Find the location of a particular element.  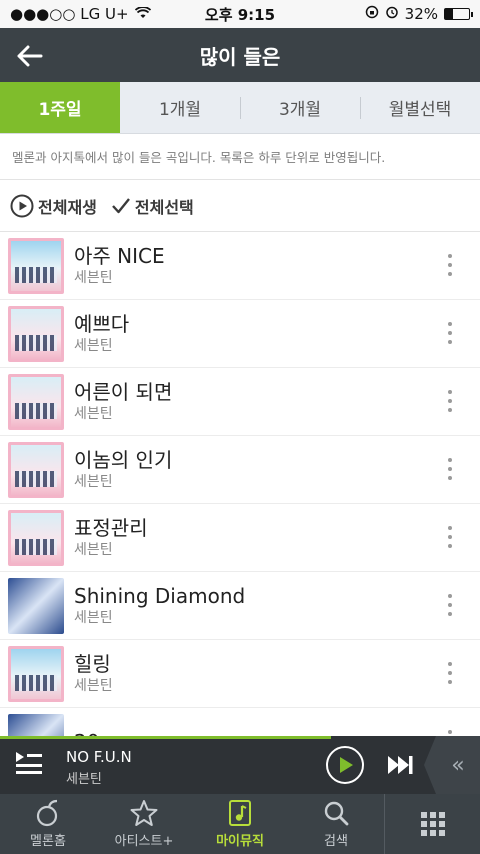

back-arrow-icon is located at coordinates (30, 56).